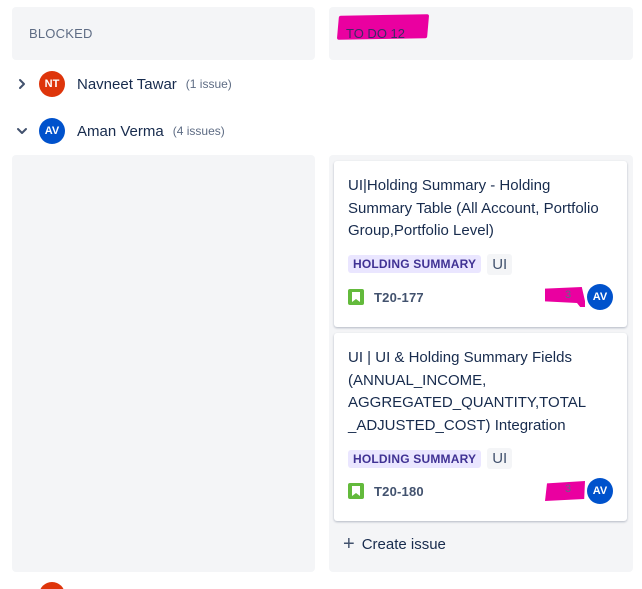 Image resolution: width=642 pixels, height=589 pixels. Describe the element at coordinates (399, 297) in the screenshot. I see `issue-key: T20-177` at that location.